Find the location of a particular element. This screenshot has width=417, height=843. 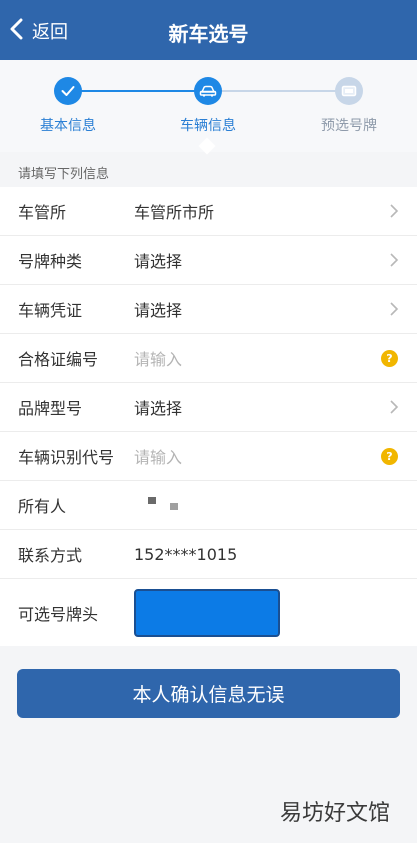

field-value: 车管所市所 is located at coordinates (174, 212).